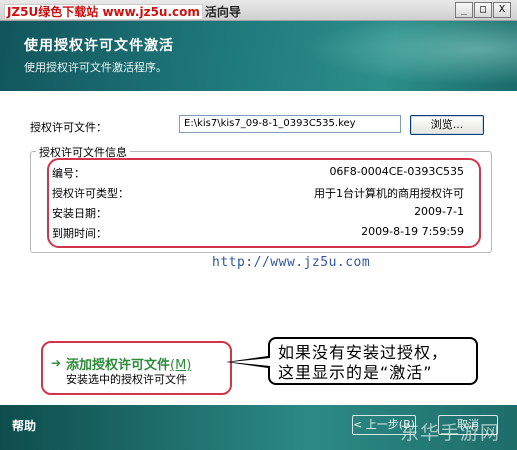  Describe the element at coordinates (397, 56) in the screenshot. I see `header-decoration` at that location.